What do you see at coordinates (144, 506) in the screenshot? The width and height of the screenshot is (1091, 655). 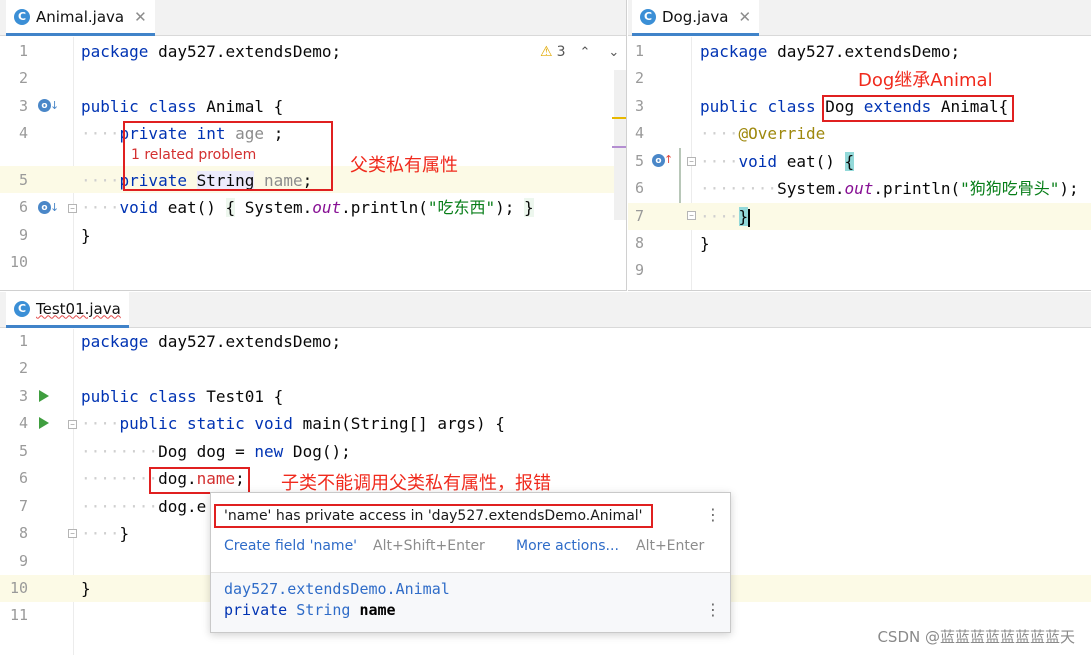 I see `code-line-7: ········dog.e` at bounding box center [144, 506].